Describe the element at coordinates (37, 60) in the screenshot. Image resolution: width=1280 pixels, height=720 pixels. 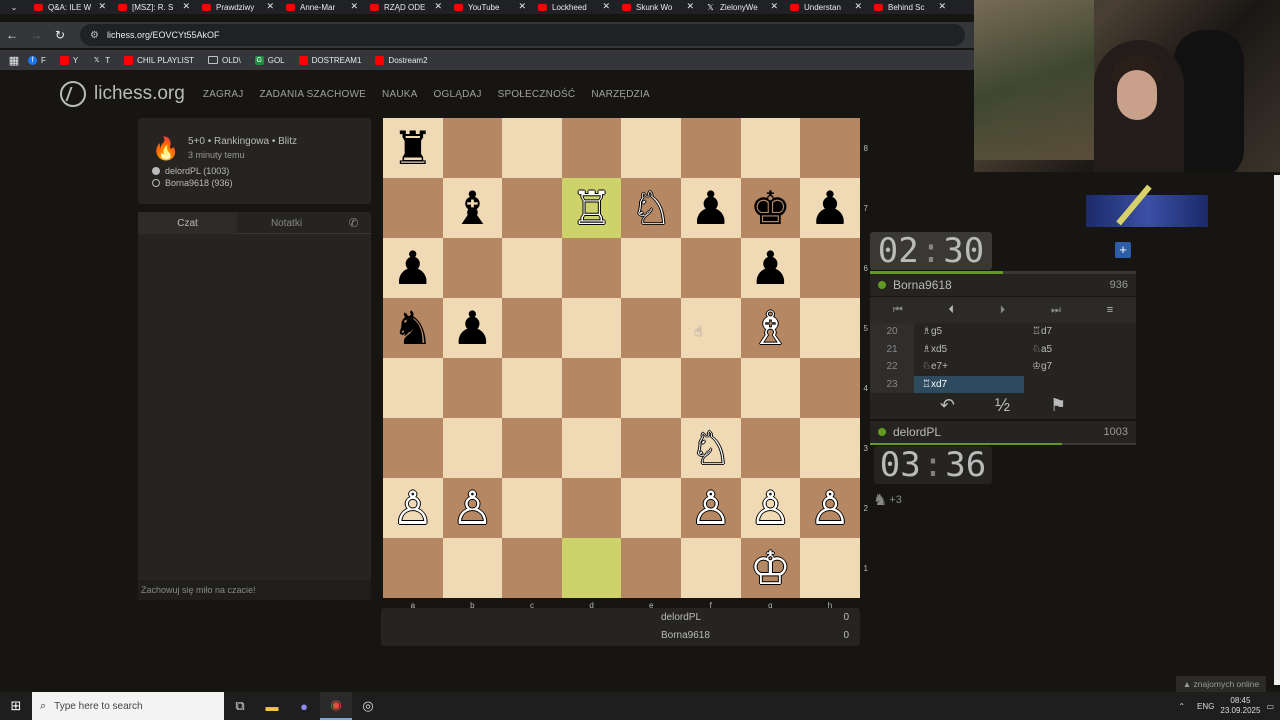
I see `bookmark-item: fF` at that location.